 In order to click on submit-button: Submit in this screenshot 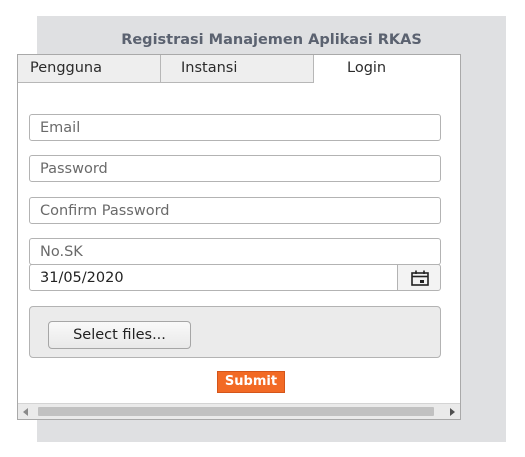, I will do `click(251, 382)`.